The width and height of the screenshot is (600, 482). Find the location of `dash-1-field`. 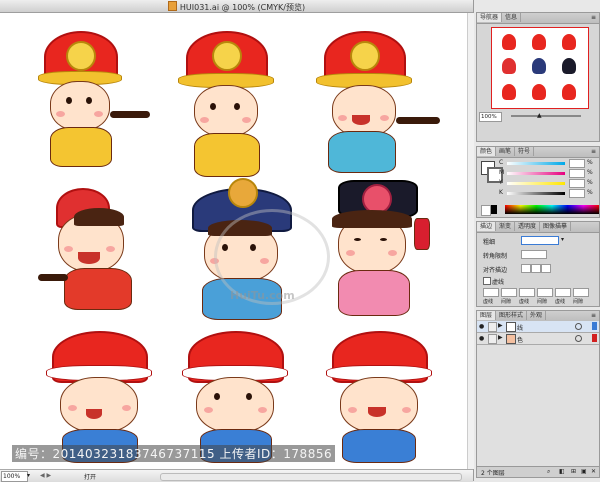

dash-1-field is located at coordinates (491, 292).